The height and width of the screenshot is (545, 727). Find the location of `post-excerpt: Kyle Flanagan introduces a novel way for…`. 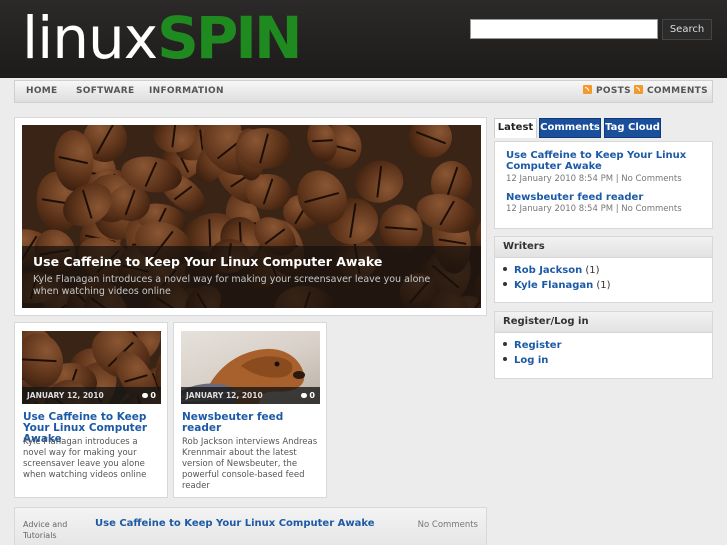

post-excerpt: Kyle Flanagan introduces a novel way for… is located at coordinates (85, 458).